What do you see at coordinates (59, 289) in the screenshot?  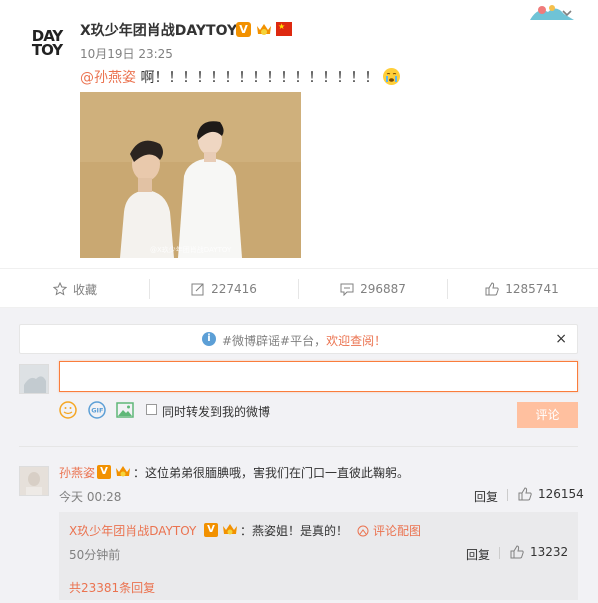 I see `star-icon` at bounding box center [59, 289].